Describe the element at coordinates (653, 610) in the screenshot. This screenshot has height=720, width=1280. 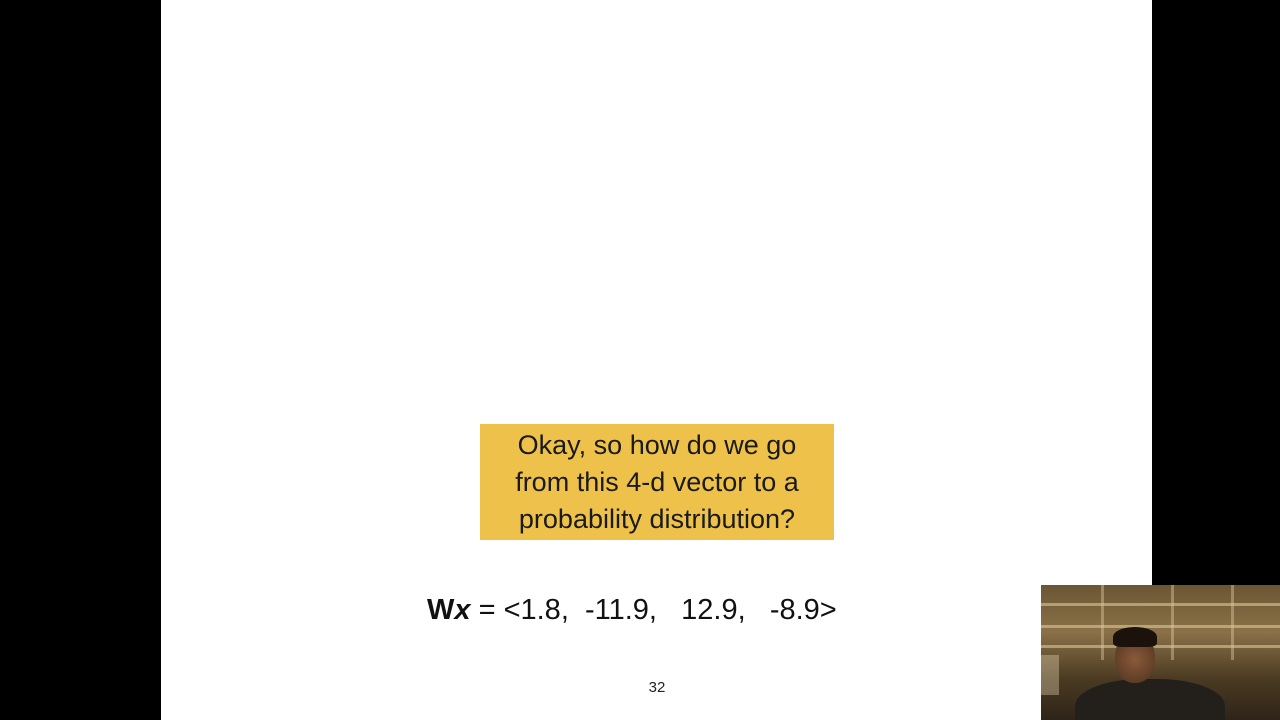
I see `equation-vector: = <1.8, -11.9, 12.9, -8.9>` at that location.